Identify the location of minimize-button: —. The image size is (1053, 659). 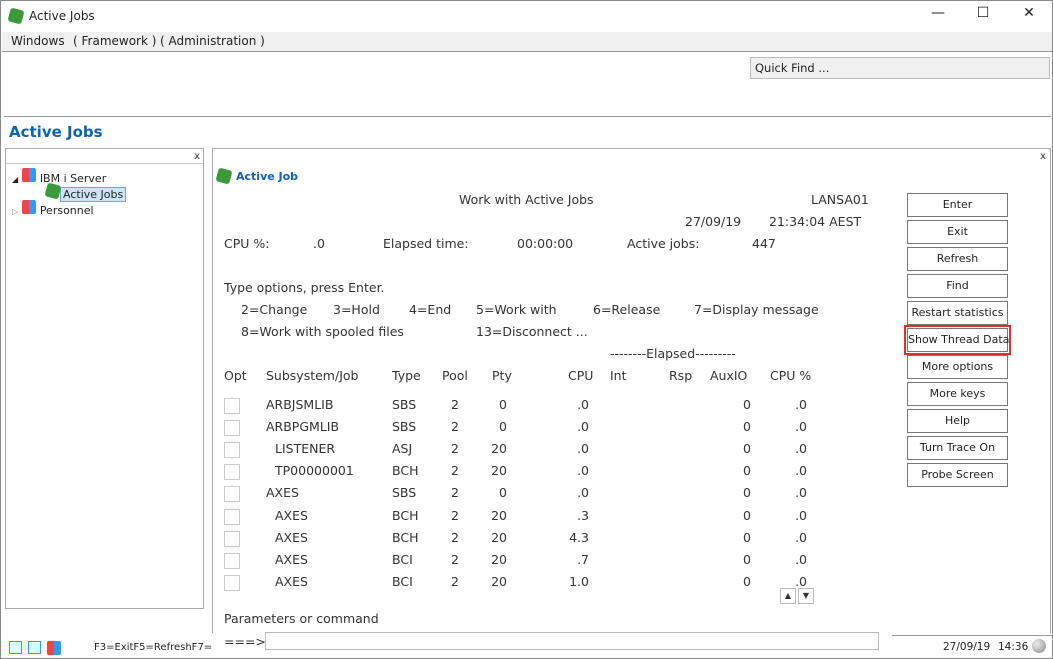
(938, 13).